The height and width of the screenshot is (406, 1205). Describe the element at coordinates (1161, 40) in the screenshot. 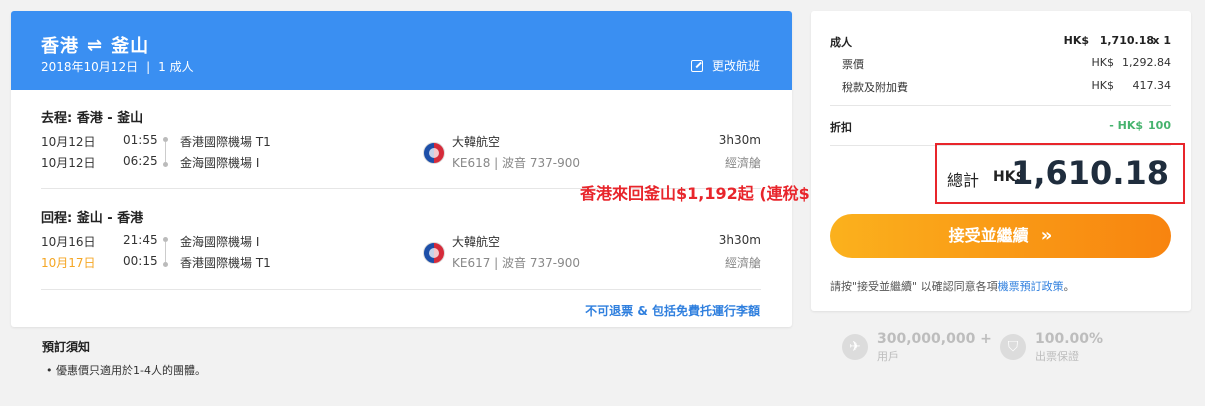

I see `adult-quantity: x 1` at that location.